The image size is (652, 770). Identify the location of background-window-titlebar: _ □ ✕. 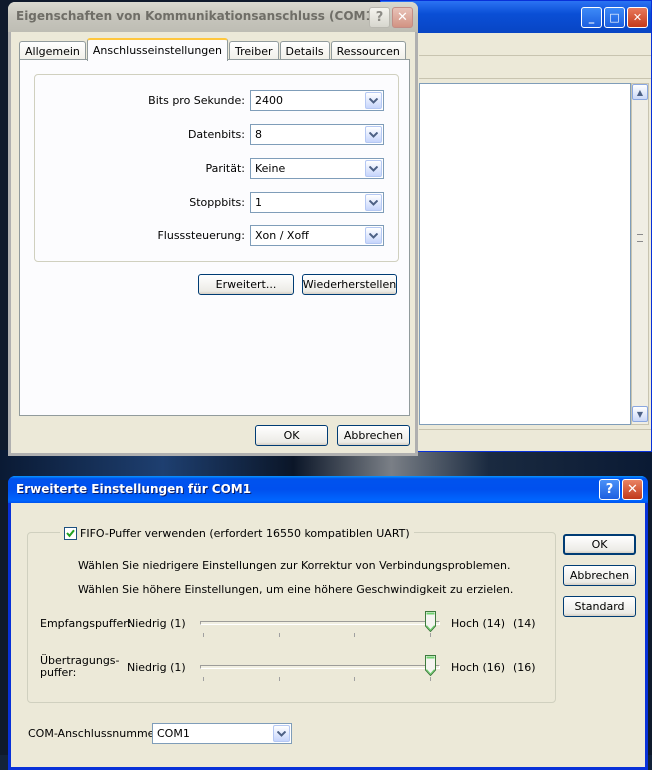
(516, 17).